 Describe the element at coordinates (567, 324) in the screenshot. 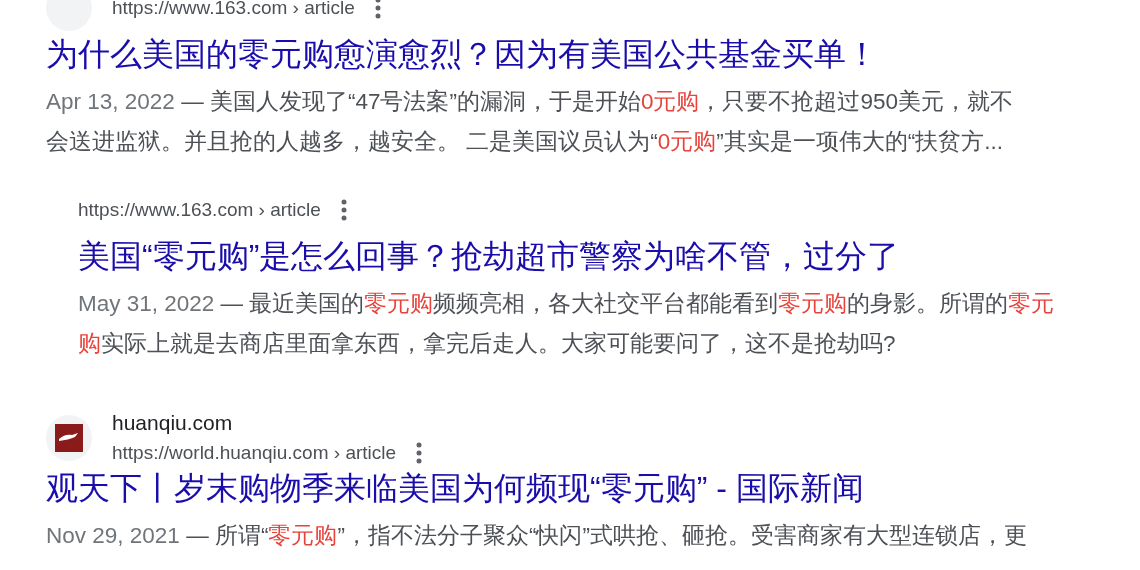

I see `result-snippet: May 31, 2022 — 最近美国的零元购频频亮相，各大社交平台都能看到零元购的身影。所谓的零元 购实际上就是去商店里面拿东西，拿完后走人。大家可能要问了，这不是抢劫吗?` at that location.